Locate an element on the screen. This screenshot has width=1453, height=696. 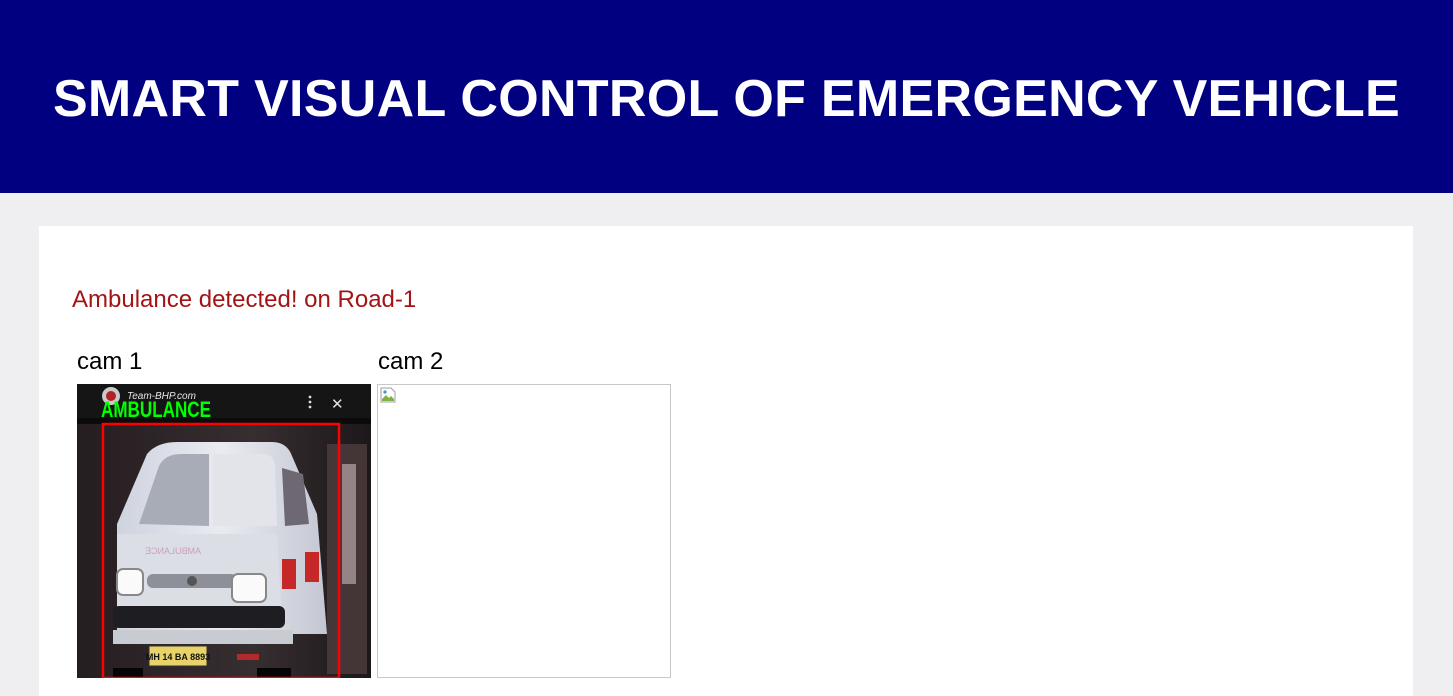
detection-label: AMBULANCE is located at coordinates (156, 409).